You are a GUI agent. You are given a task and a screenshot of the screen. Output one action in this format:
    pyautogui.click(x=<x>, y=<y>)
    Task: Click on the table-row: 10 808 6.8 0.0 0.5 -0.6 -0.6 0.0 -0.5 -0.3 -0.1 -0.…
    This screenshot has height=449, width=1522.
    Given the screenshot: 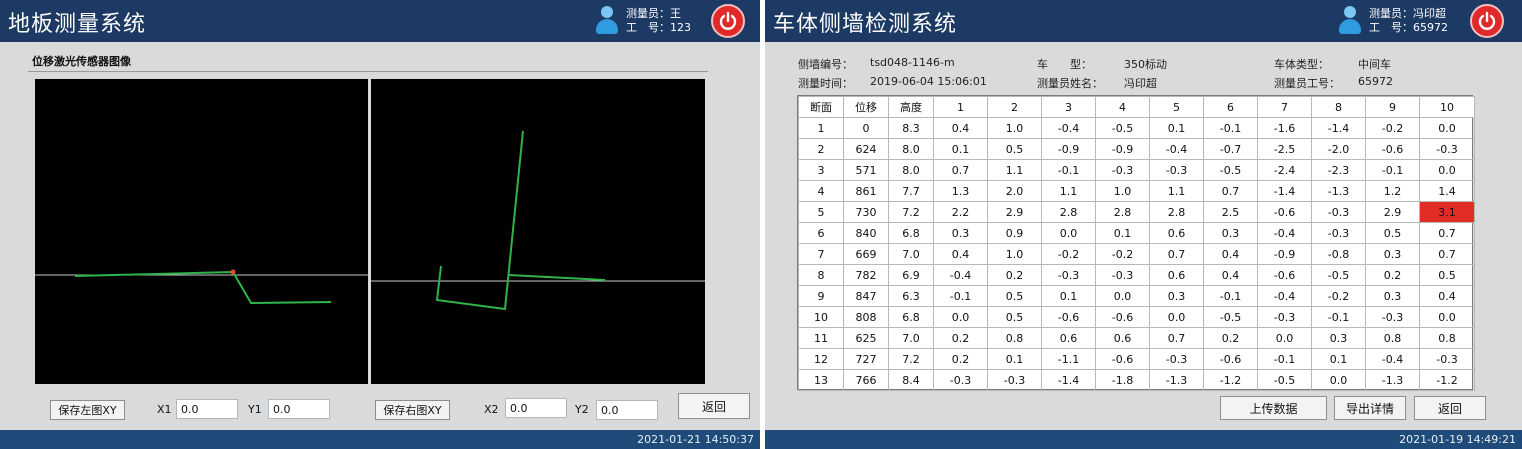 What is the action you would take?
    pyautogui.click(x=1136, y=317)
    